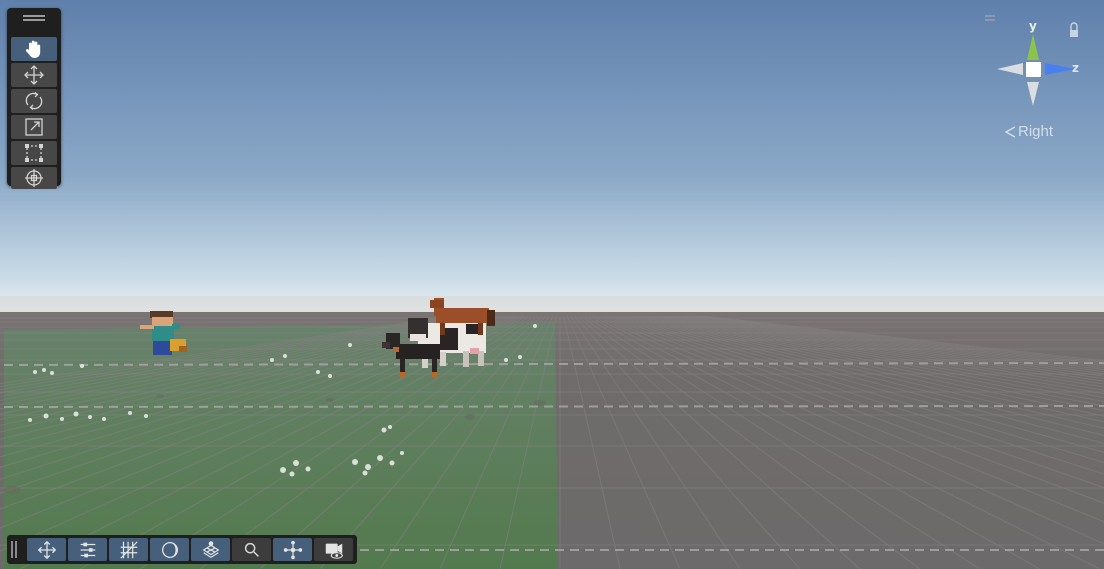 This screenshot has height=569, width=1104. I want to click on view-orientation-label: Right, so click(1035, 131).